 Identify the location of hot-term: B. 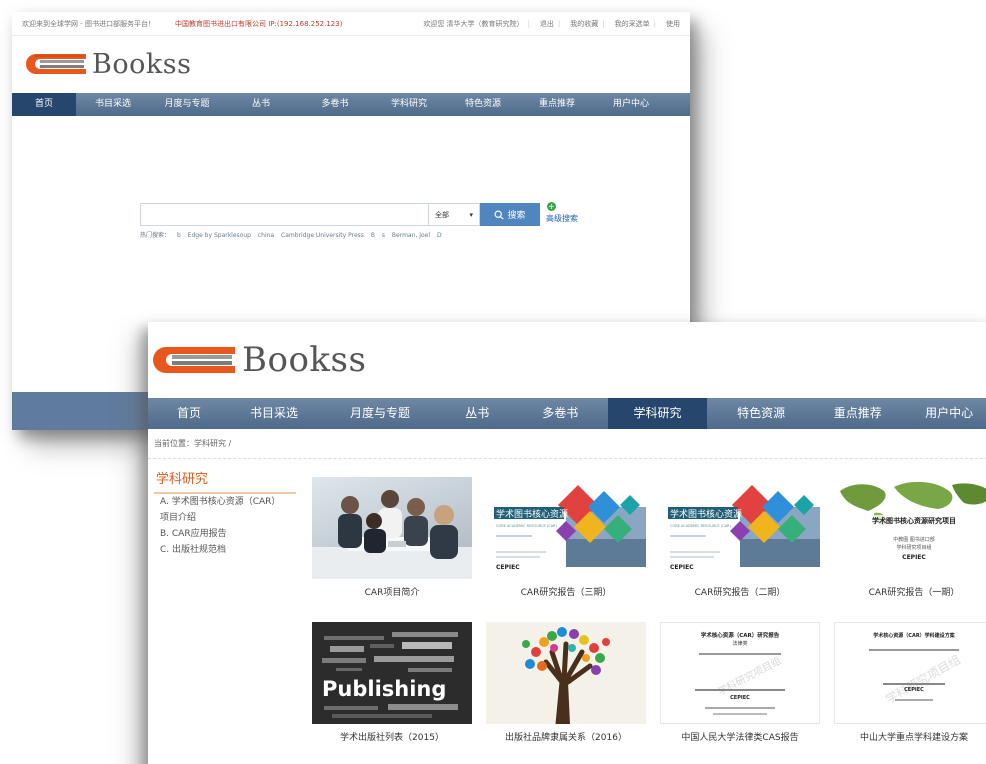
(373, 235).